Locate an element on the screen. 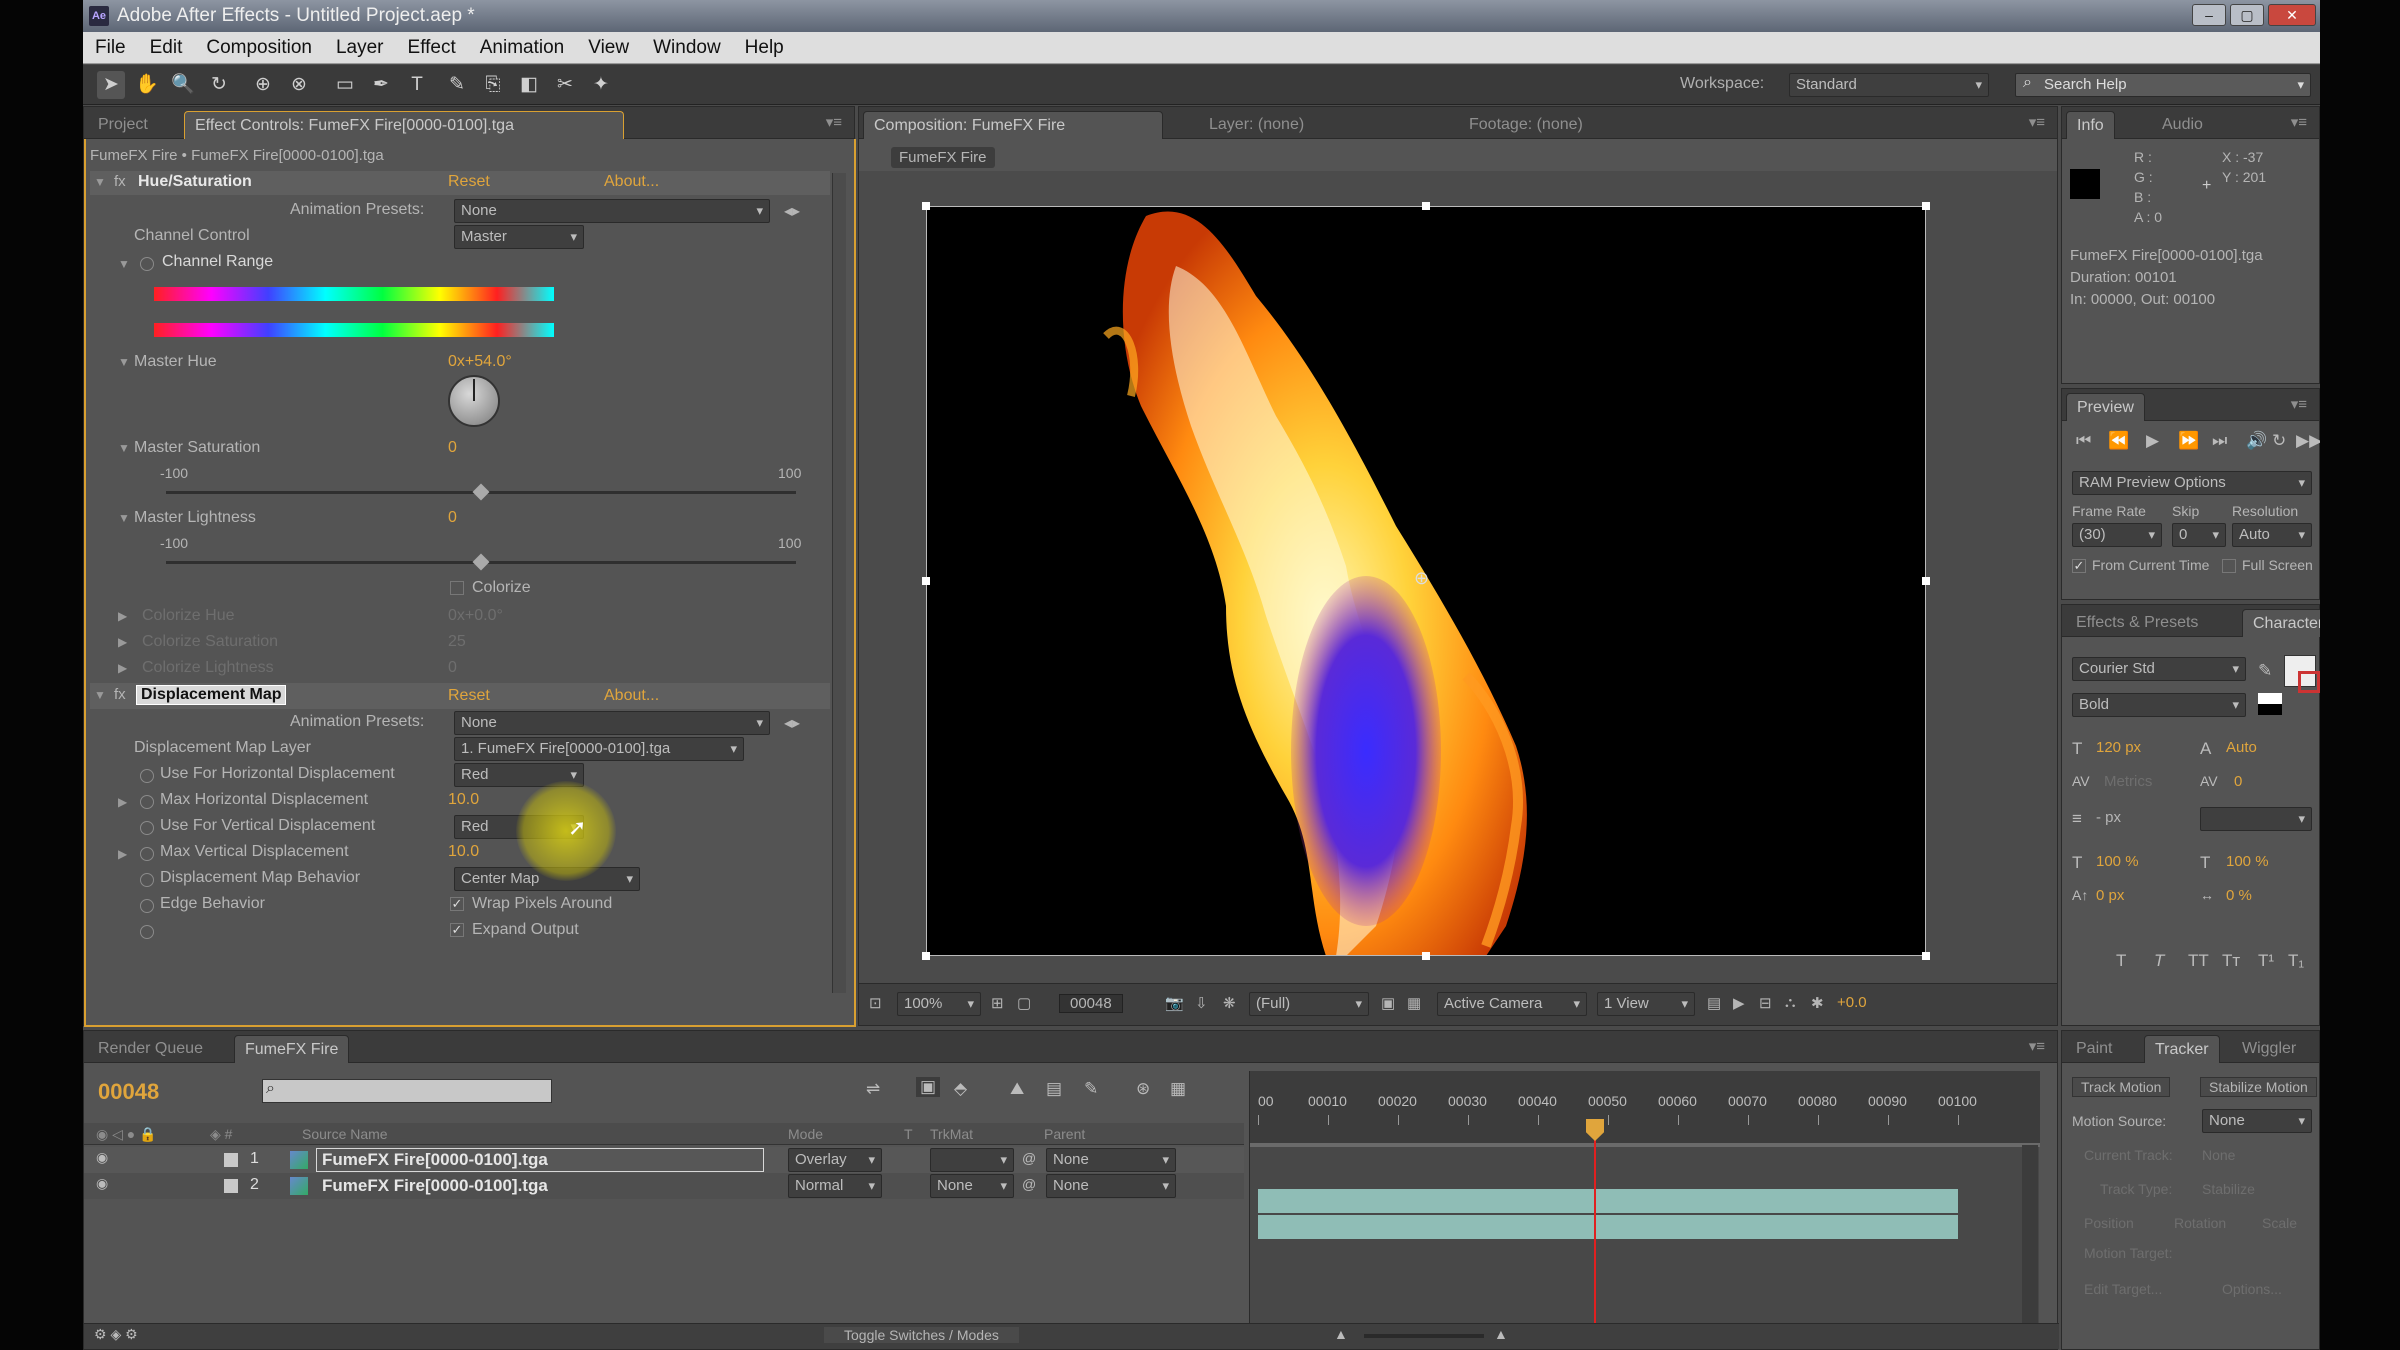 The image size is (2400, 1350). expand-output-checkbox: ✓ is located at coordinates (457, 930).